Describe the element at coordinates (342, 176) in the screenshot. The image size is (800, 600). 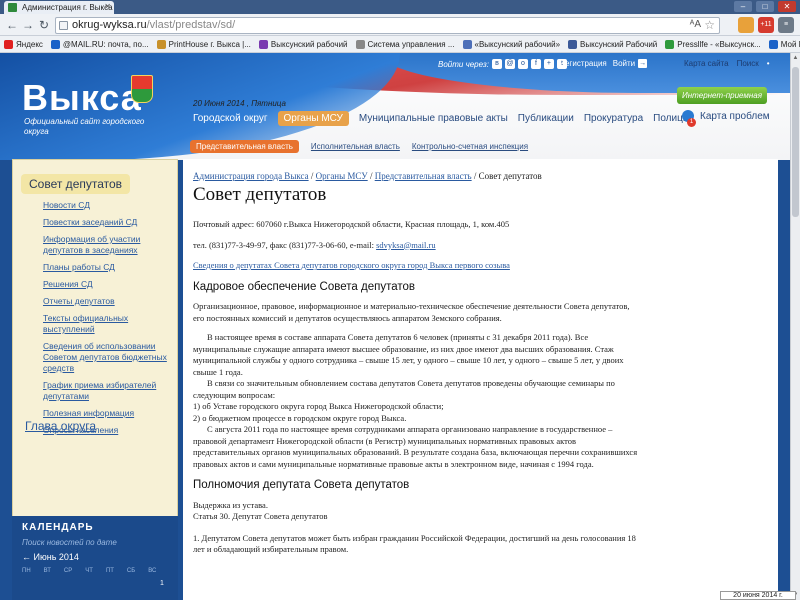
I see `breadcrumb-link: Органы МСУ` at that location.